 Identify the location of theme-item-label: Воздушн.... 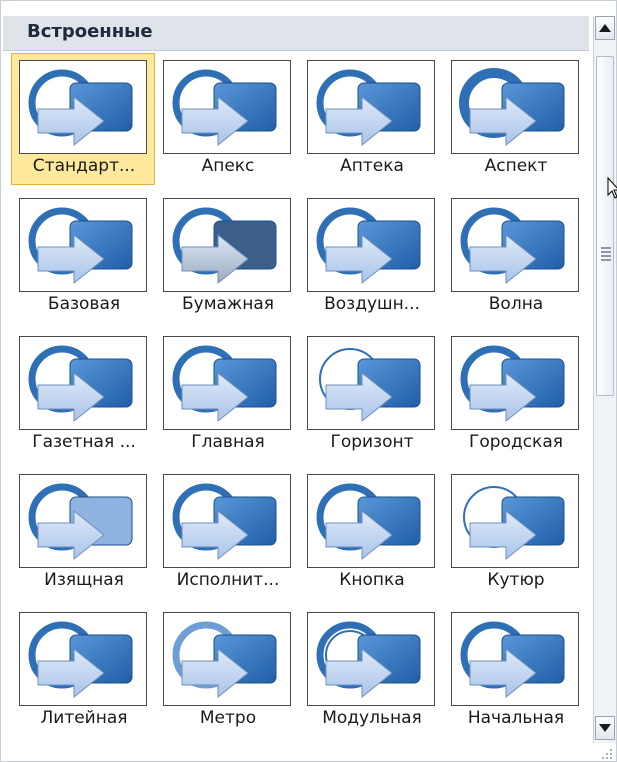
(372, 304).